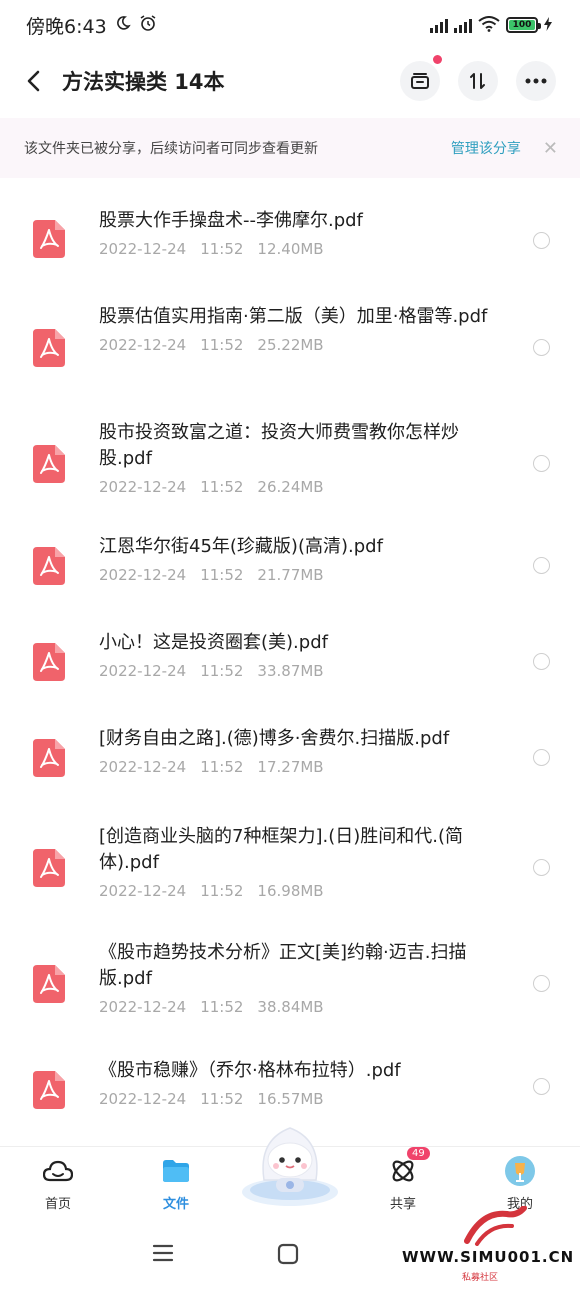 This screenshot has width=580, height=1289. Describe the element at coordinates (299, 767) in the screenshot. I see `file-meta: 2022-12-24 11:52 17.27MB` at that location.